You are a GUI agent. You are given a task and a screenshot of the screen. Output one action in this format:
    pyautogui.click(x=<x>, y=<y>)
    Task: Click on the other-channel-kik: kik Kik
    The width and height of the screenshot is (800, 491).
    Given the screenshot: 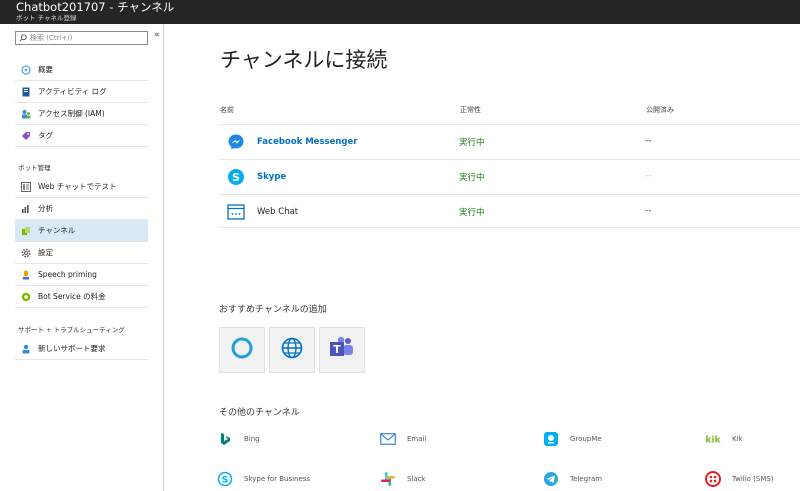 What is the action you would take?
    pyautogui.click(x=723, y=439)
    